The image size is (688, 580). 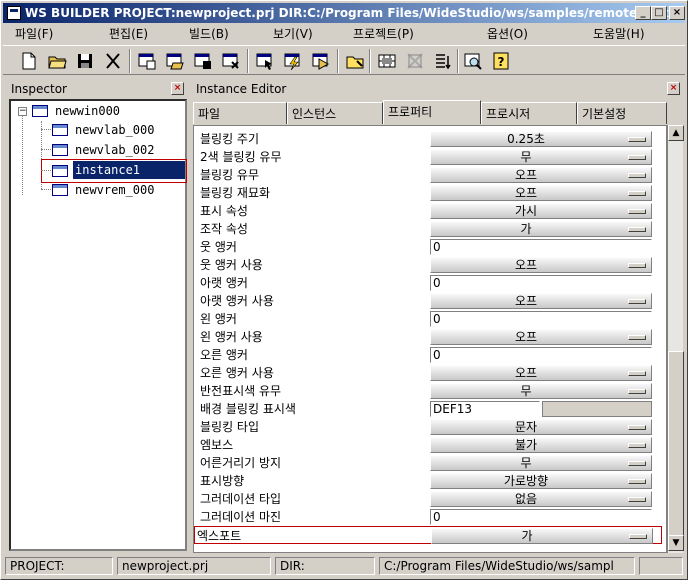 What do you see at coordinates (230, 175) in the screenshot?
I see `property-label: 블링킹 유무` at bounding box center [230, 175].